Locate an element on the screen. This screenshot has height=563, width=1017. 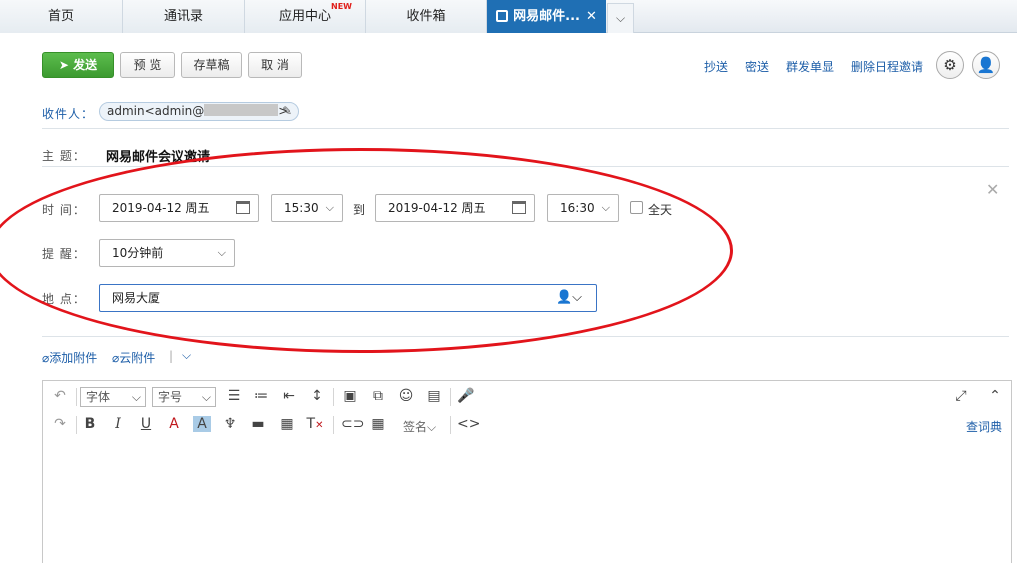
calendar-icon: ▦ is located at coordinates (378, 424).